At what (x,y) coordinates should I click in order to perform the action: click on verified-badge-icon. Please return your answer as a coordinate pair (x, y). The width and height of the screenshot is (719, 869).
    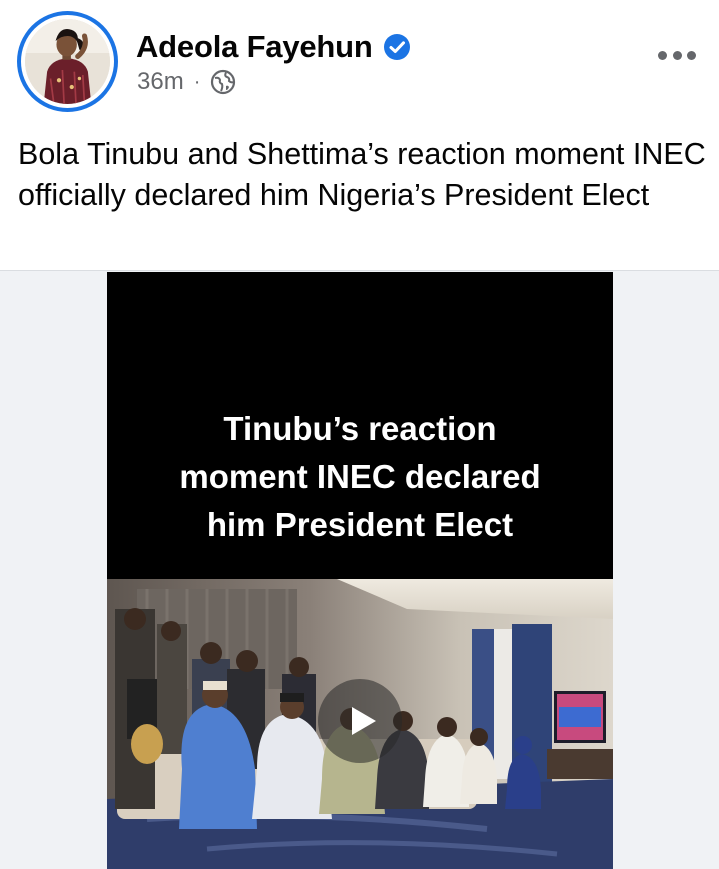
    Looking at the image, I should click on (397, 47).